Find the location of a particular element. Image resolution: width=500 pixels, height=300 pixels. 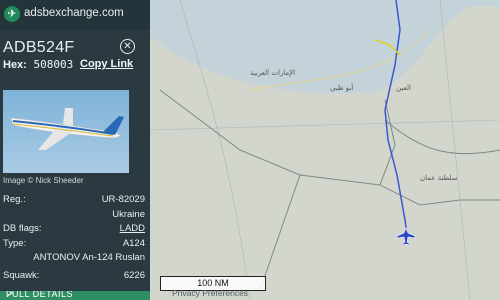

info-row-reg: Reg.: UR-82029 is located at coordinates (74, 199).